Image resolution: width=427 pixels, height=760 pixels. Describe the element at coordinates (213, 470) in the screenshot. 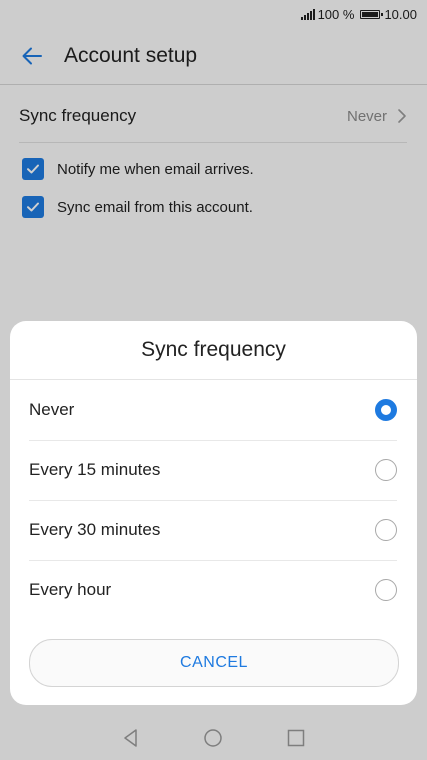

I see `option-every-15-minutes: Every 15 minutes` at that location.